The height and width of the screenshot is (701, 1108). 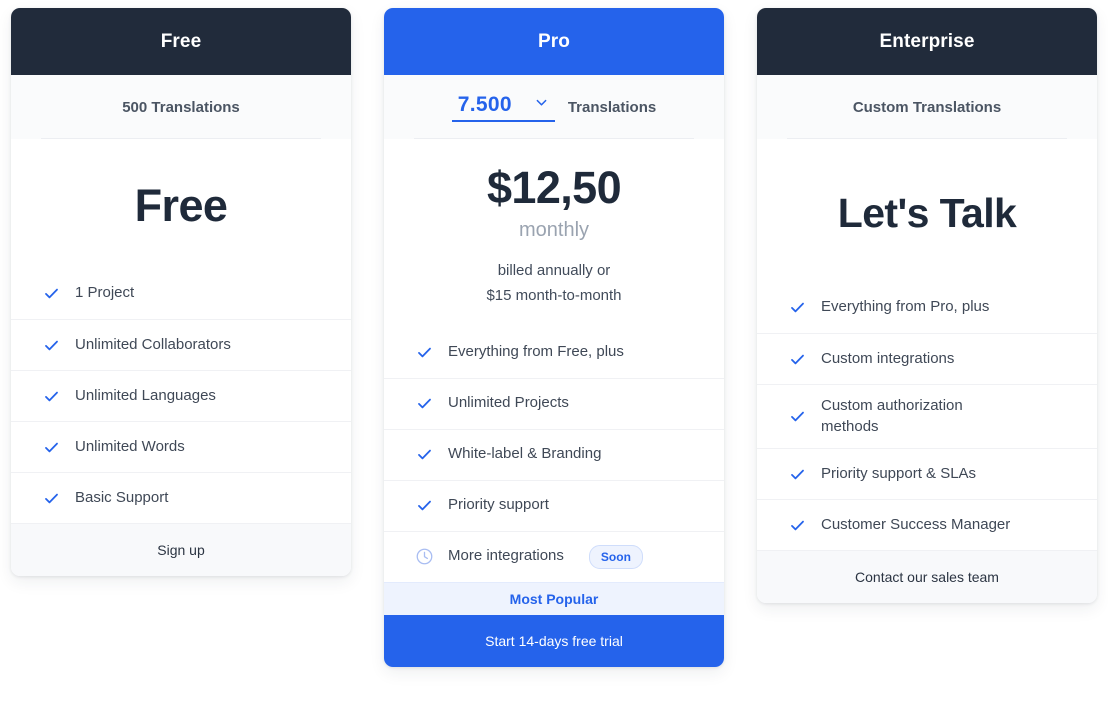 What do you see at coordinates (612, 107) in the screenshot?
I see `translations-label-pro: Translations` at bounding box center [612, 107].